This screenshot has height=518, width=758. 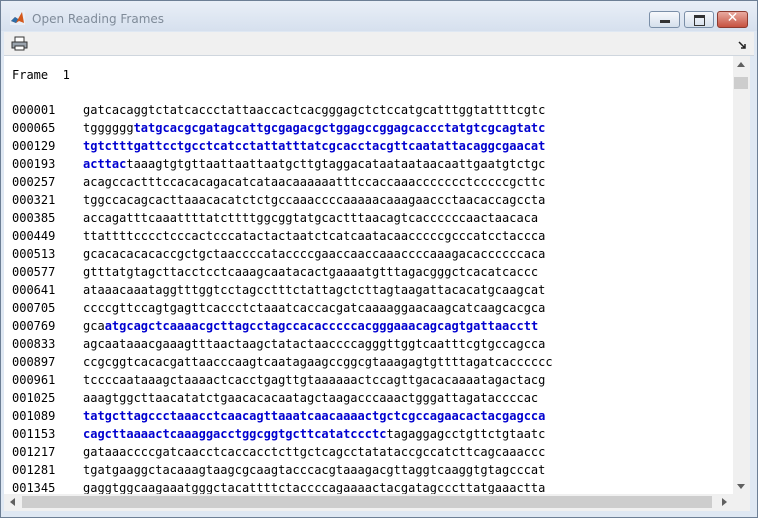 I want to click on row-index: 000961, so click(x=34, y=380).